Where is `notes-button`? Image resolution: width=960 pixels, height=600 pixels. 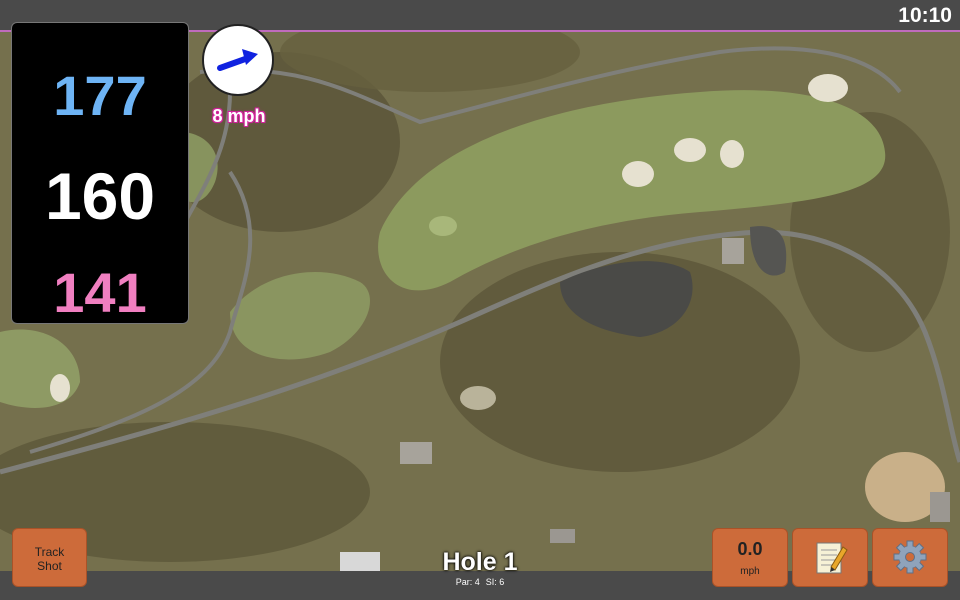
notes-button is located at coordinates (830, 557).